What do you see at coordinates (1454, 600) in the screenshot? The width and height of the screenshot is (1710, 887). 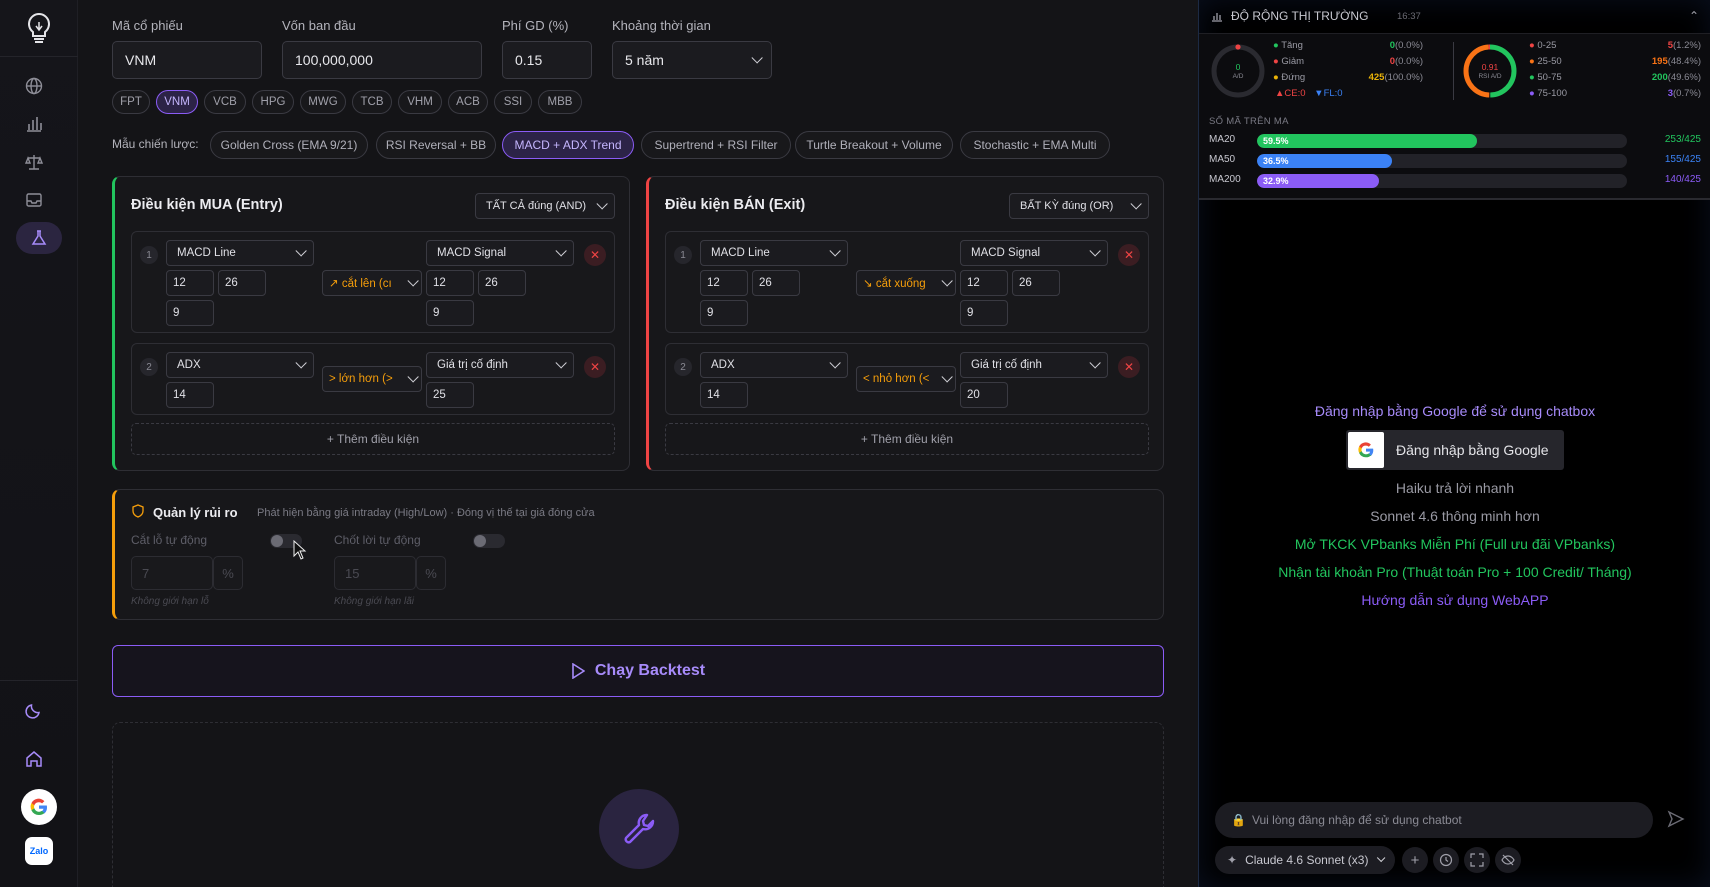 I see `guide-link: Hướng dẫn sử dụng WebAPP` at bounding box center [1454, 600].